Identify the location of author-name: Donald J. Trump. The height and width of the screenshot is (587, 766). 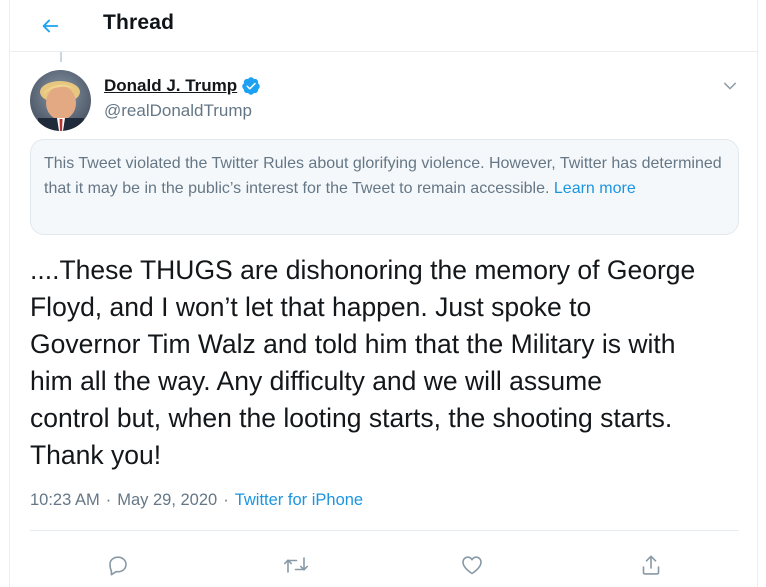
(170, 86).